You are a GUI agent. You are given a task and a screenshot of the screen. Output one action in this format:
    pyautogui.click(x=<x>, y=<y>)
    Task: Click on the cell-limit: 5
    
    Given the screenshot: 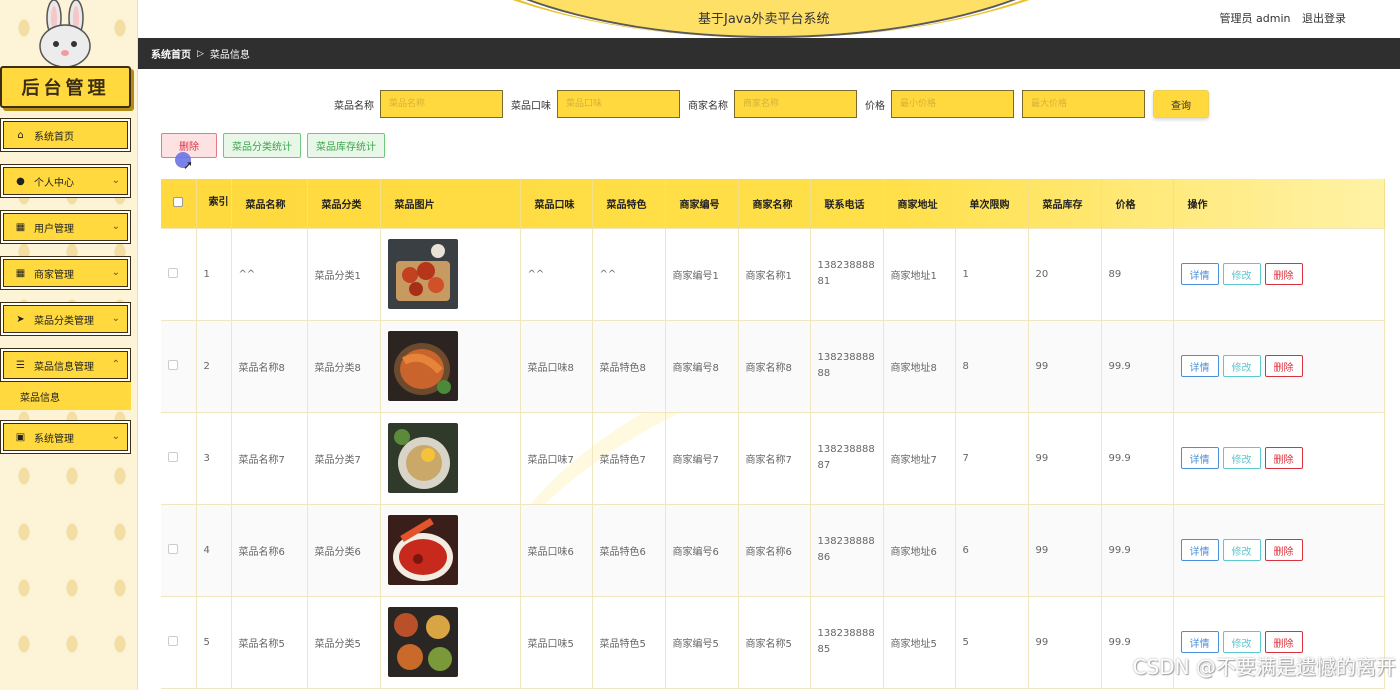 What is the action you would take?
    pyautogui.click(x=992, y=642)
    